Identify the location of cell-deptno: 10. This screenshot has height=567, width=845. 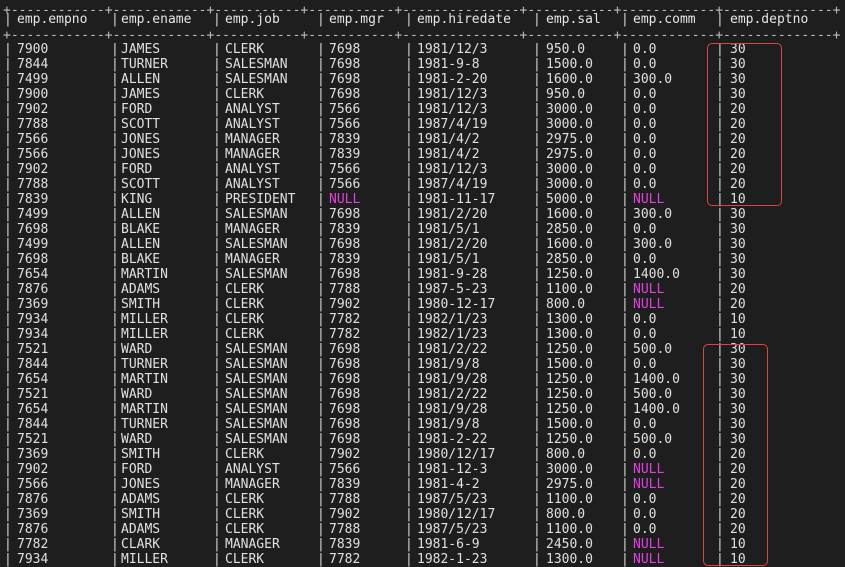
(738, 199).